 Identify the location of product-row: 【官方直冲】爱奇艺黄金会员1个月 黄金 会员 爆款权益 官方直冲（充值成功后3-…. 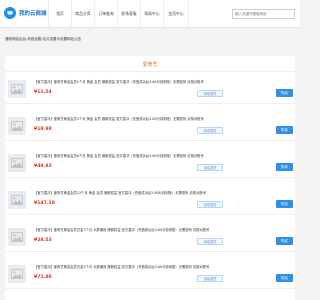
(150, 89).